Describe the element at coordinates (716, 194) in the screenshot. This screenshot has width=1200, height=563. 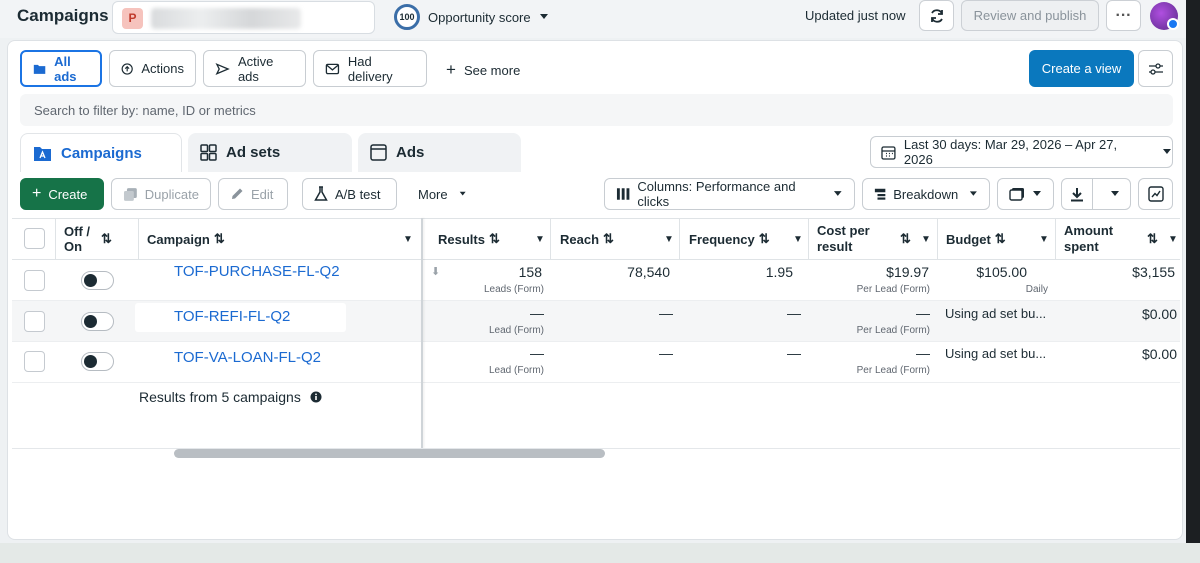
I see `columns-label: Columns: Performance and clicks` at that location.